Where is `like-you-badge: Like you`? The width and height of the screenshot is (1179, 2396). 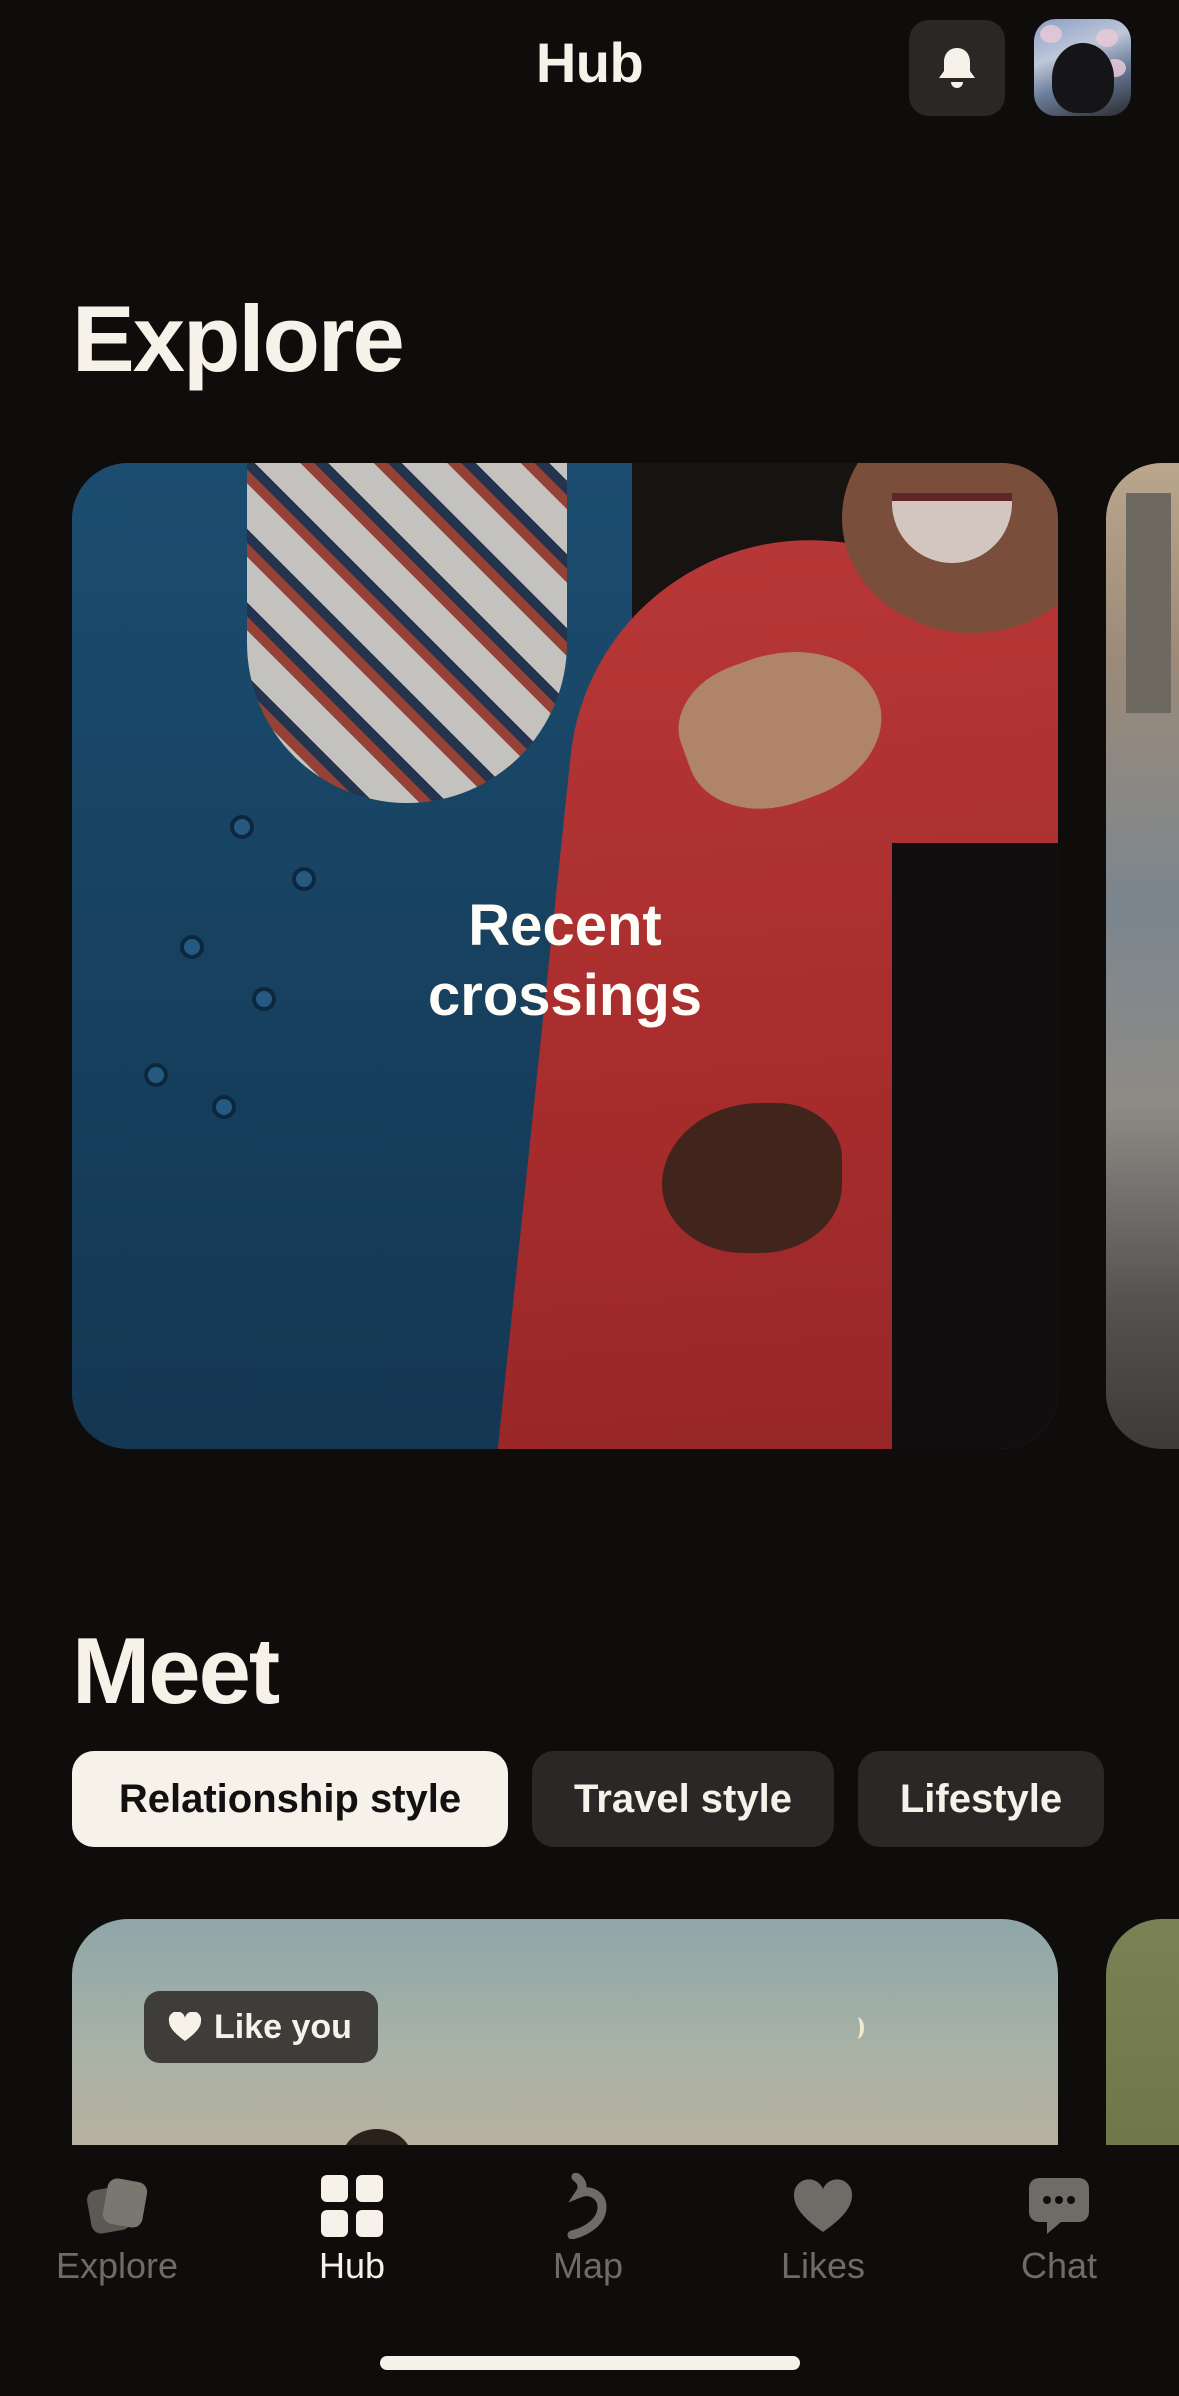
like-you-badge: Like you is located at coordinates (261, 2027).